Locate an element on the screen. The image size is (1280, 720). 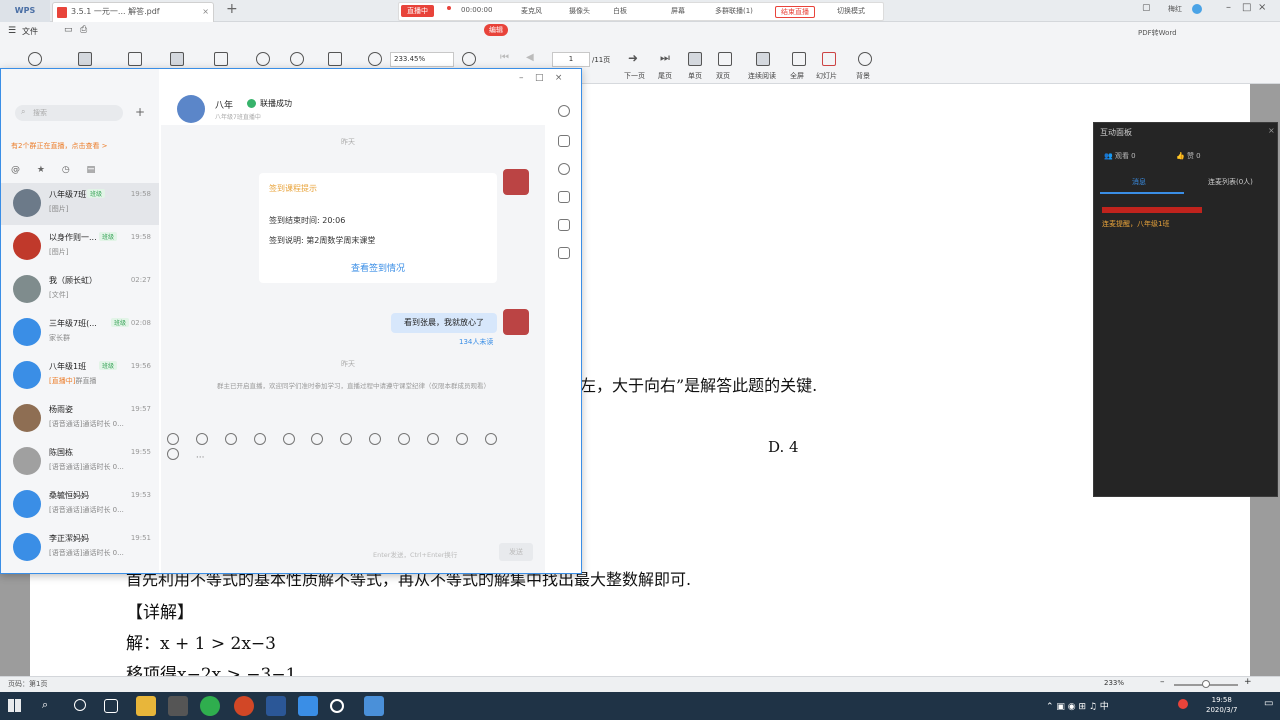
conversation-item: 以身作则一... 班级 19:58 [图片] is located at coordinates (80, 247).